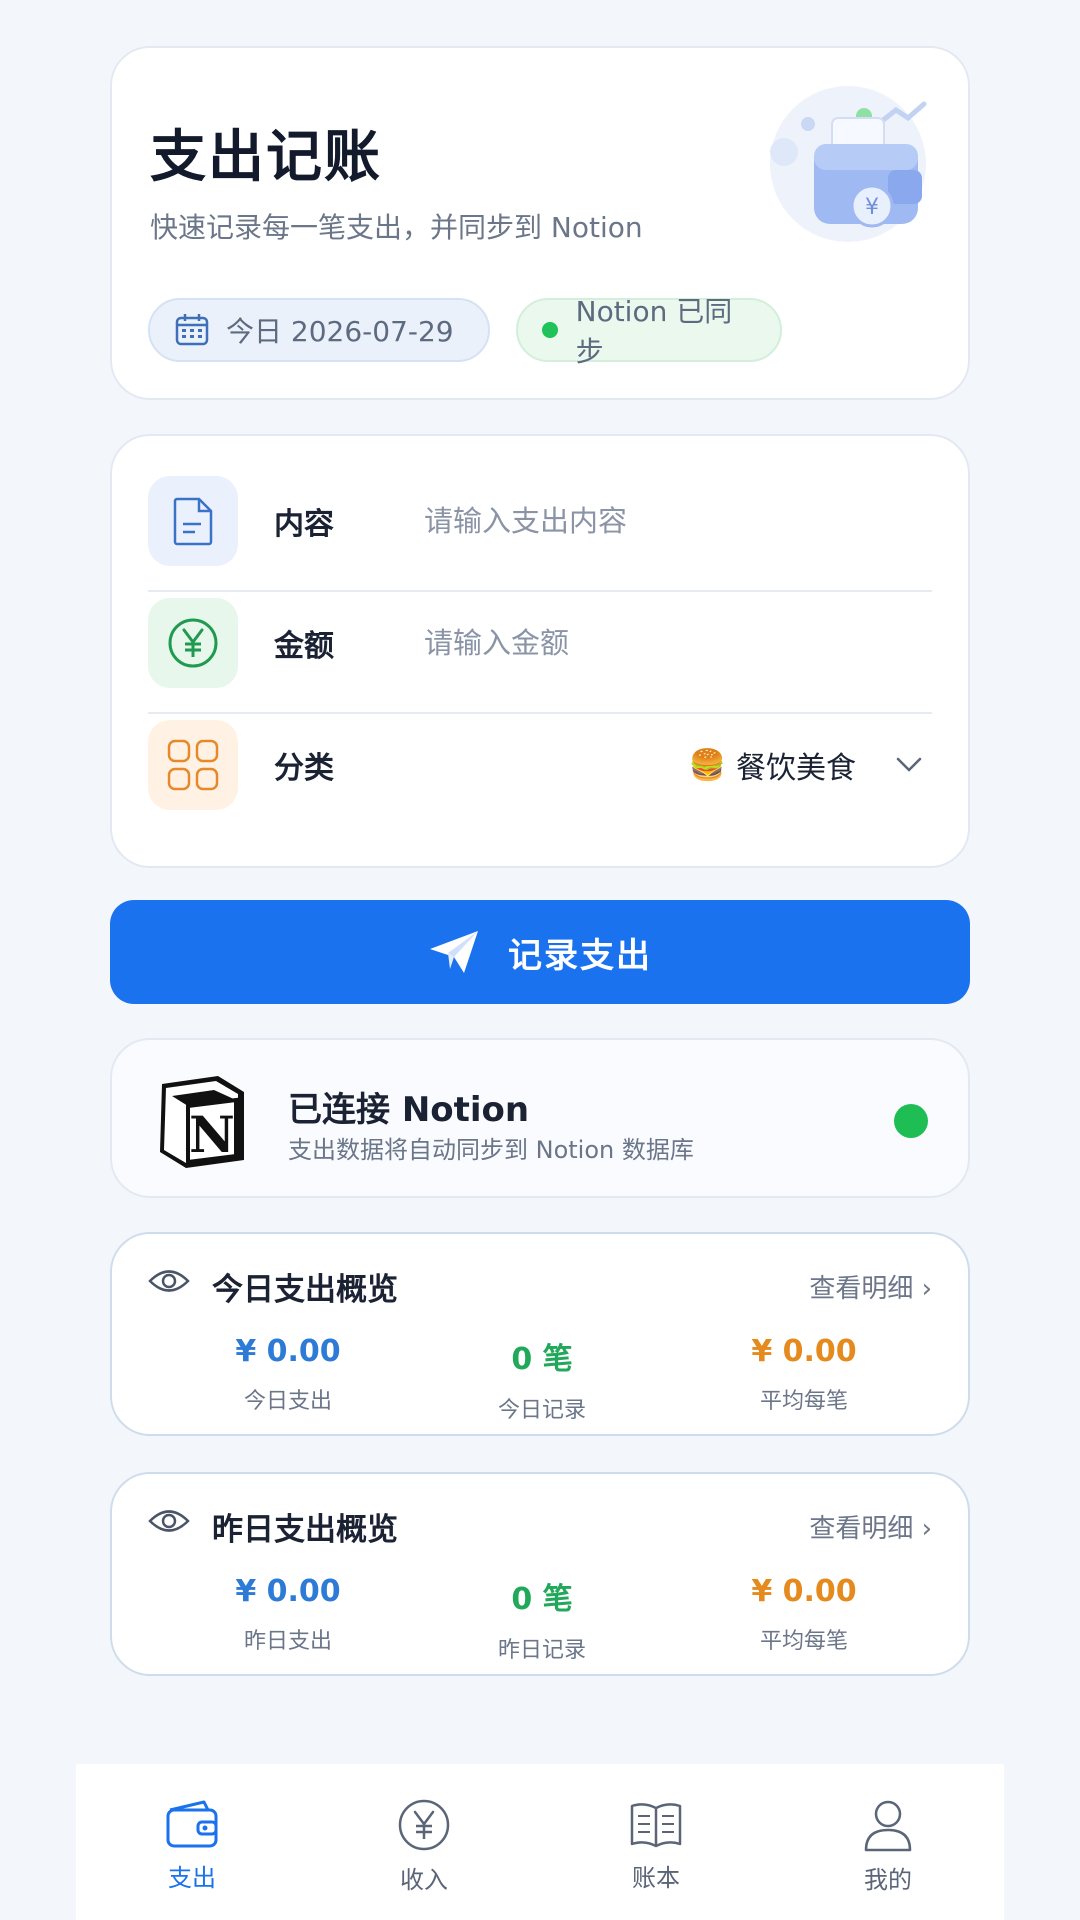  I want to click on notion-subtitle: 支出数据将自动同步到 Notion 数据库, so click(491, 1150).